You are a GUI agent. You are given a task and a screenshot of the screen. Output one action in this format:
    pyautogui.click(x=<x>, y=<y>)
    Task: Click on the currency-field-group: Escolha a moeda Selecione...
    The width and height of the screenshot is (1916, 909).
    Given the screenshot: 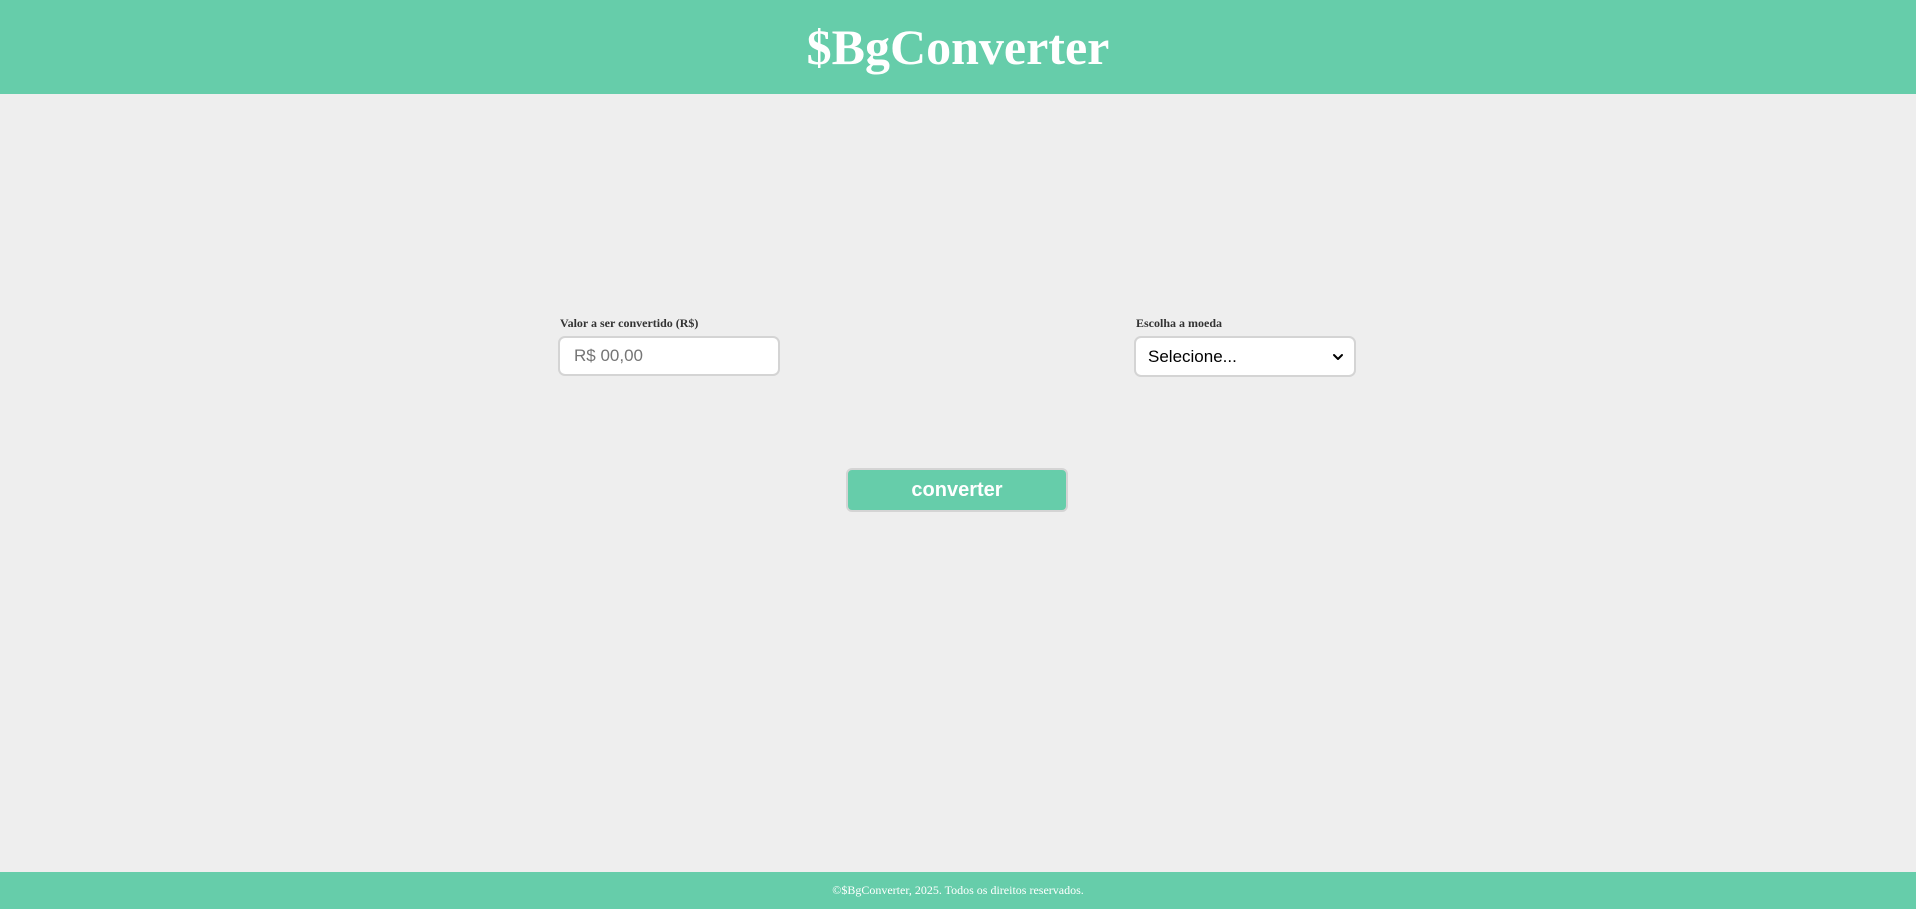 What is the action you would take?
    pyautogui.click(x=1245, y=346)
    